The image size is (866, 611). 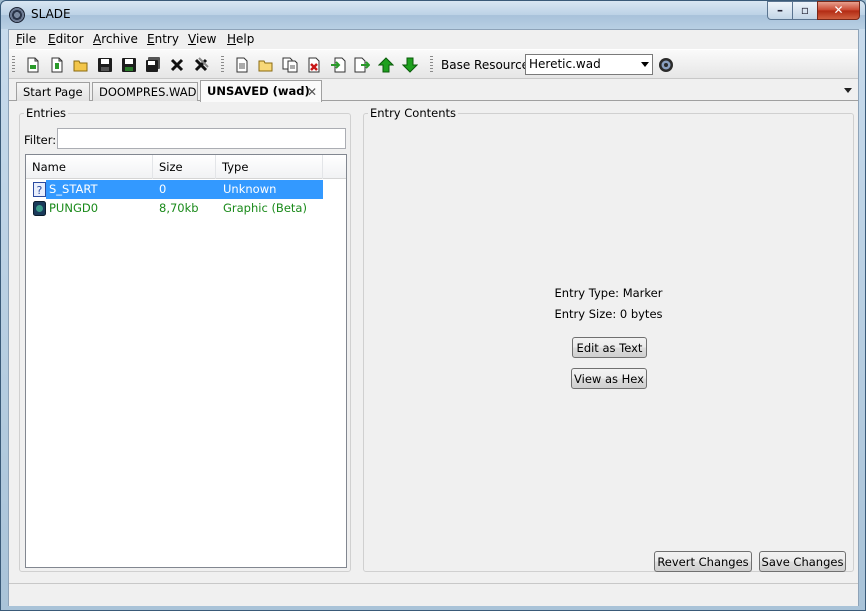 I want to click on graphic-icon, so click(x=39, y=208).